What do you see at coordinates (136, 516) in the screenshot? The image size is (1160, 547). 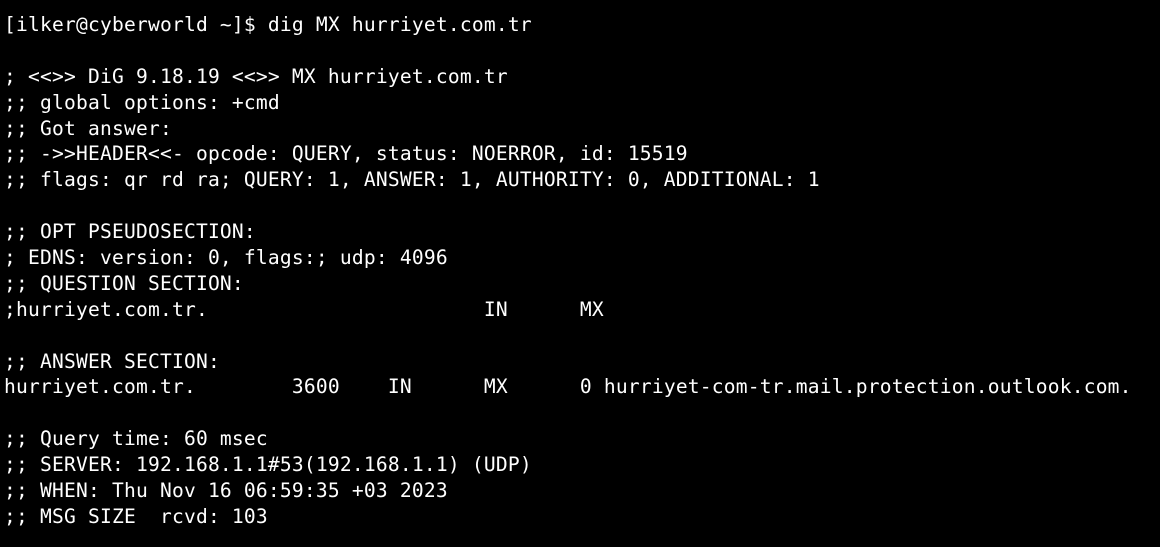 I see `msg-size-line: ;; MSG SIZE rcvd: 103` at bounding box center [136, 516].